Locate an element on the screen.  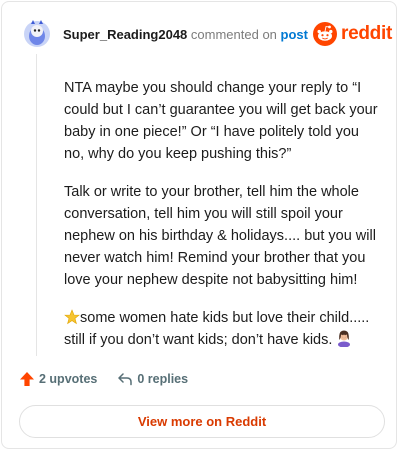
username-link: Super_Reading2048 is located at coordinates (125, 34).